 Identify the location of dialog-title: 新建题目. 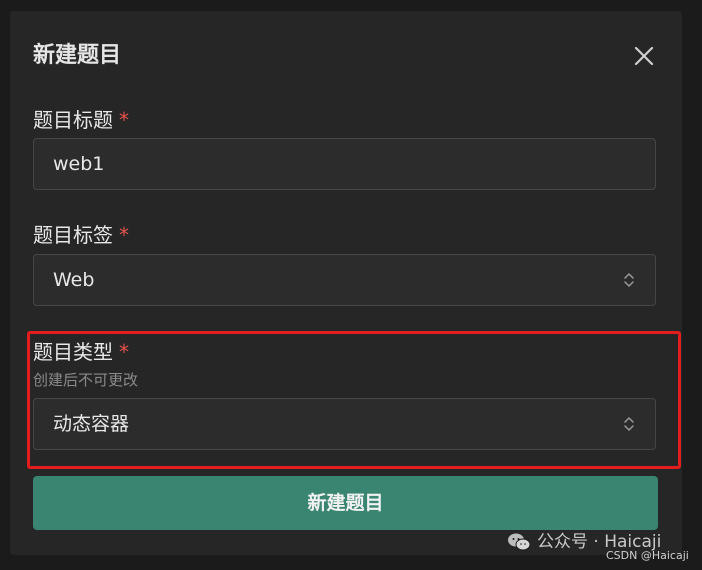
(77, 55).